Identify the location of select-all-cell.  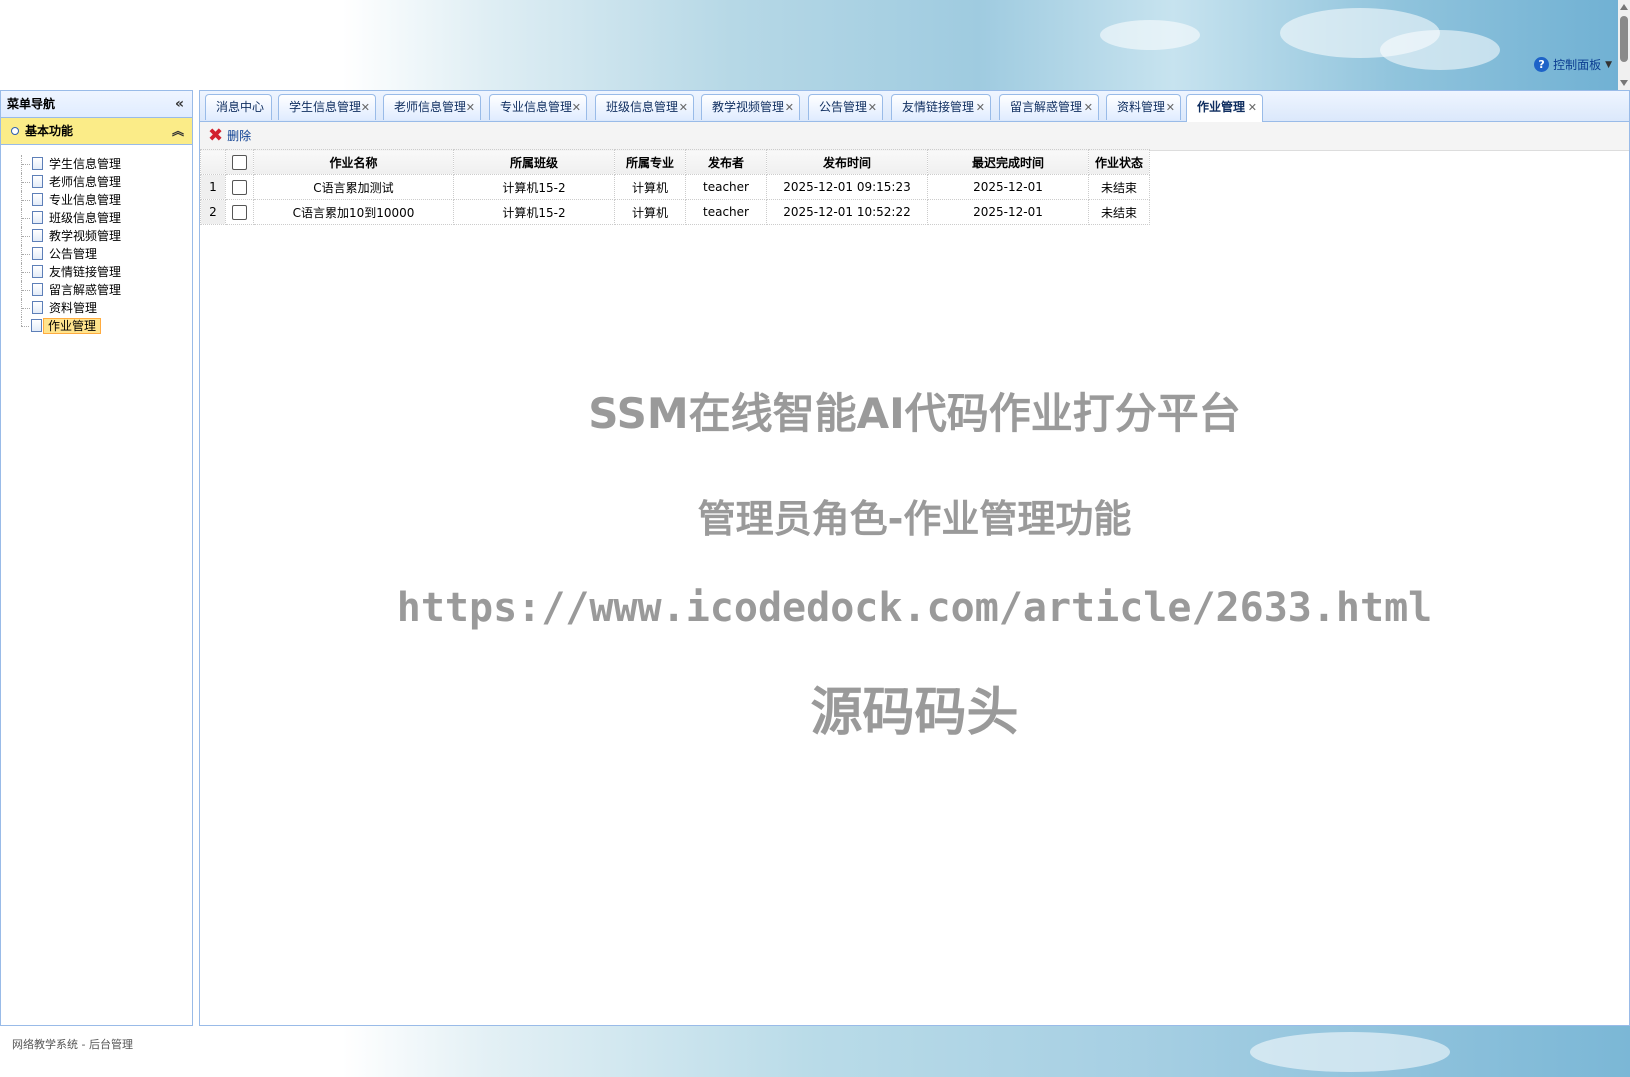
(239, 162).